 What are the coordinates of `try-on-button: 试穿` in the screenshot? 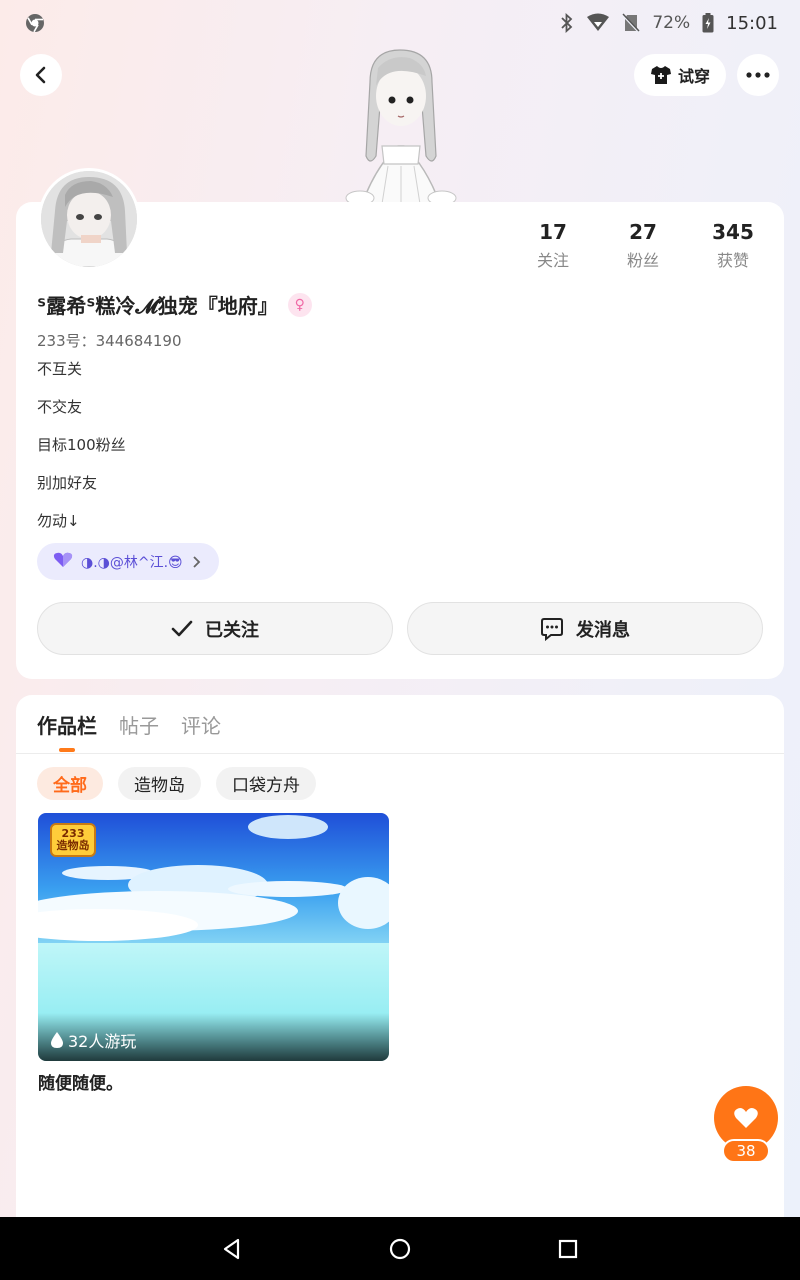 It's located at (680, 75).